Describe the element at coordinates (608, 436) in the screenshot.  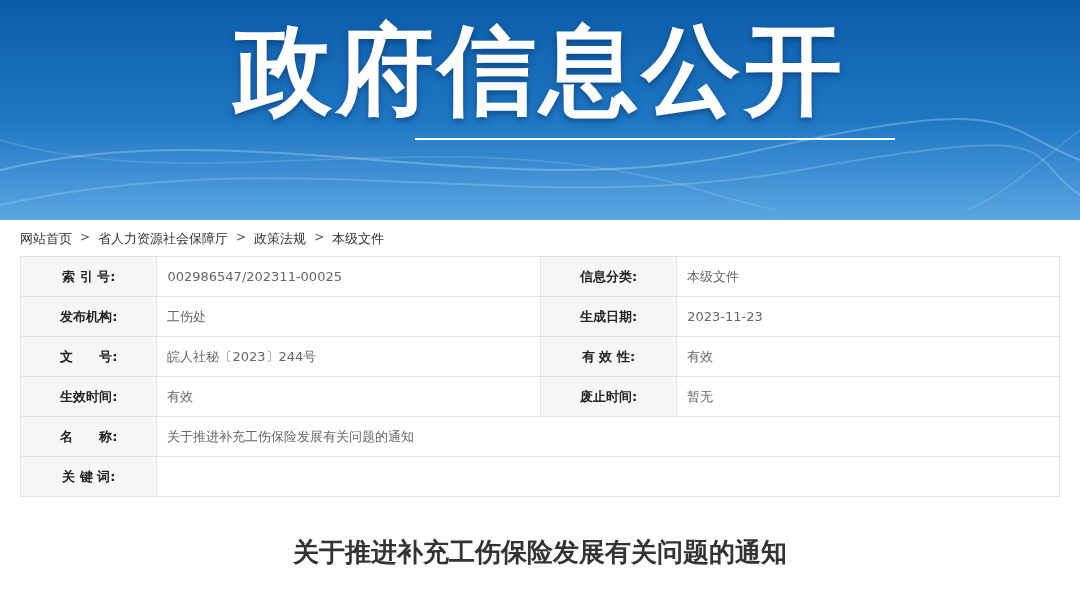
I see `field-value: 关于推进补充工伤保险发展有关问题的通知` at that location.